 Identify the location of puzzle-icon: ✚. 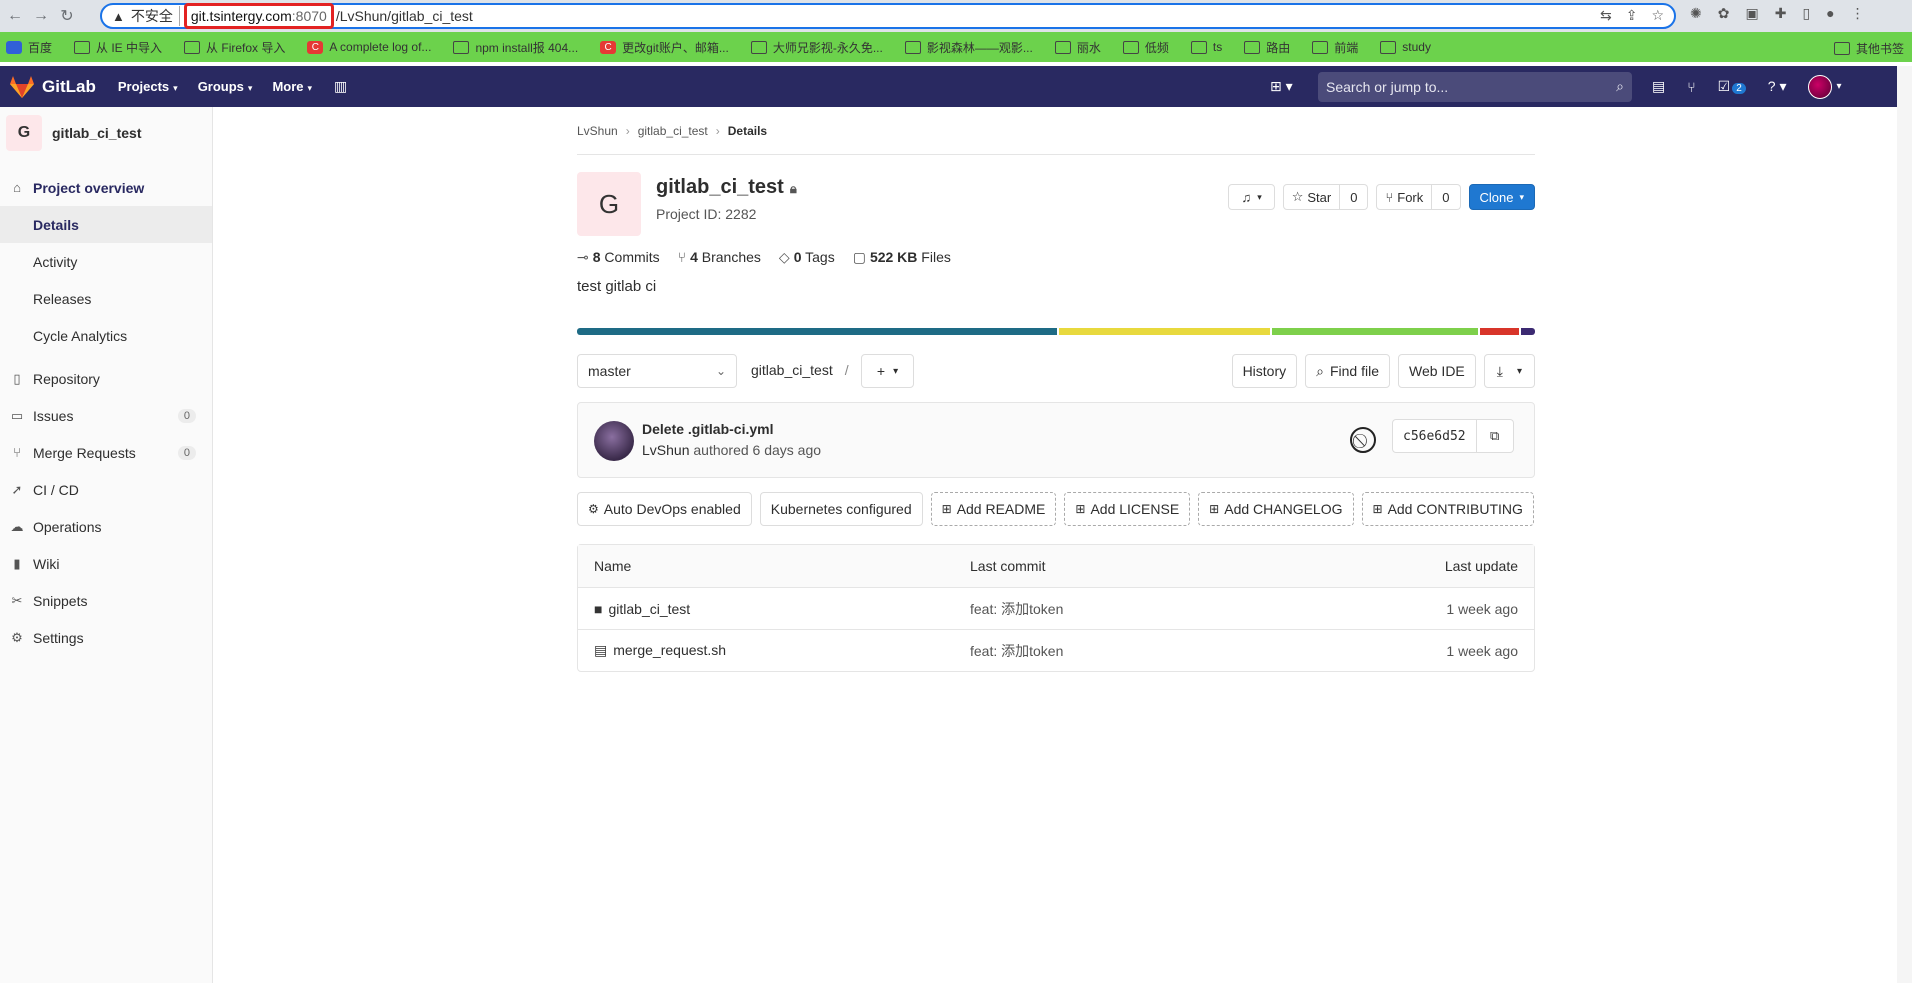
(1781, 13).